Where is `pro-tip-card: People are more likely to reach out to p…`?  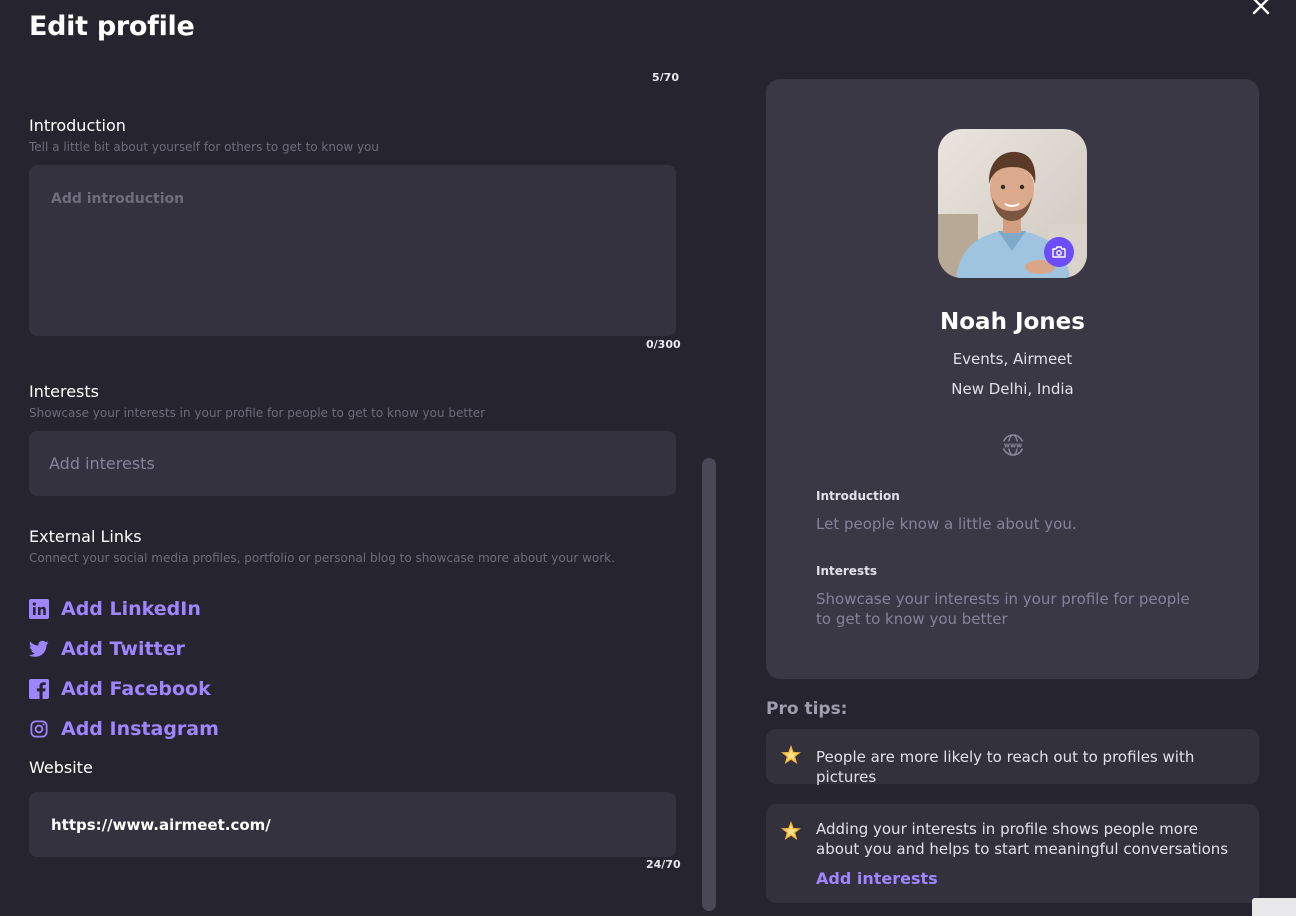
pro-tip-card: People are more likely to reach out to p… is located at coordinates (1012, 757).